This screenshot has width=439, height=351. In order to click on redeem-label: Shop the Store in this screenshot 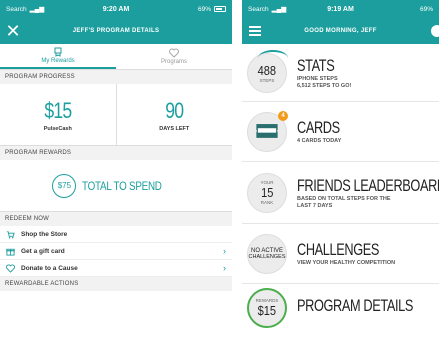, I will do `click(44, 234)`.